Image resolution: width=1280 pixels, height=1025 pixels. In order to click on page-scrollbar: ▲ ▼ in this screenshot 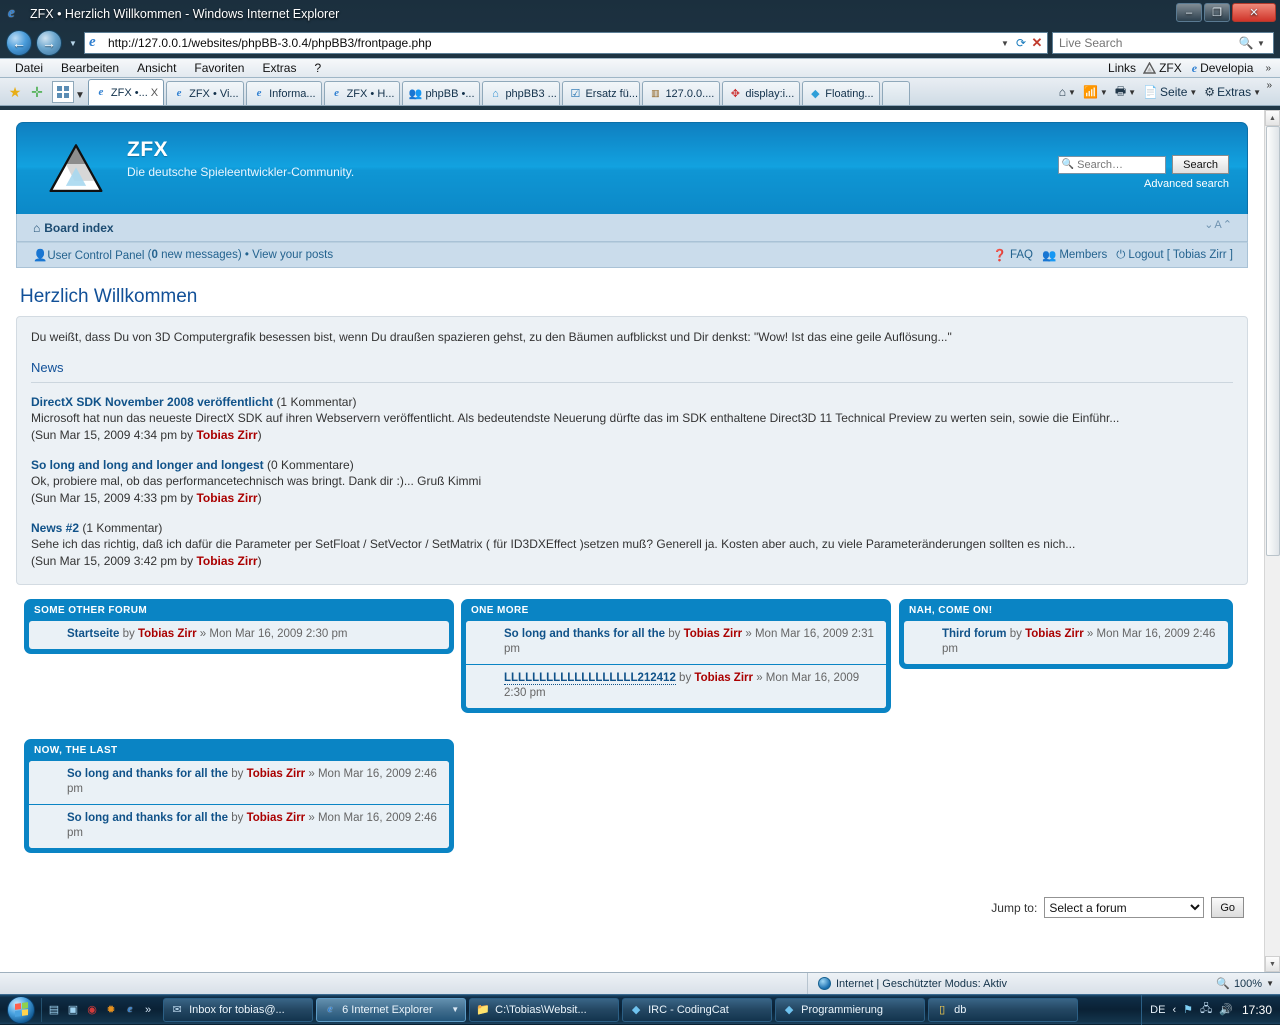, I will do `click(1272, 541)`.